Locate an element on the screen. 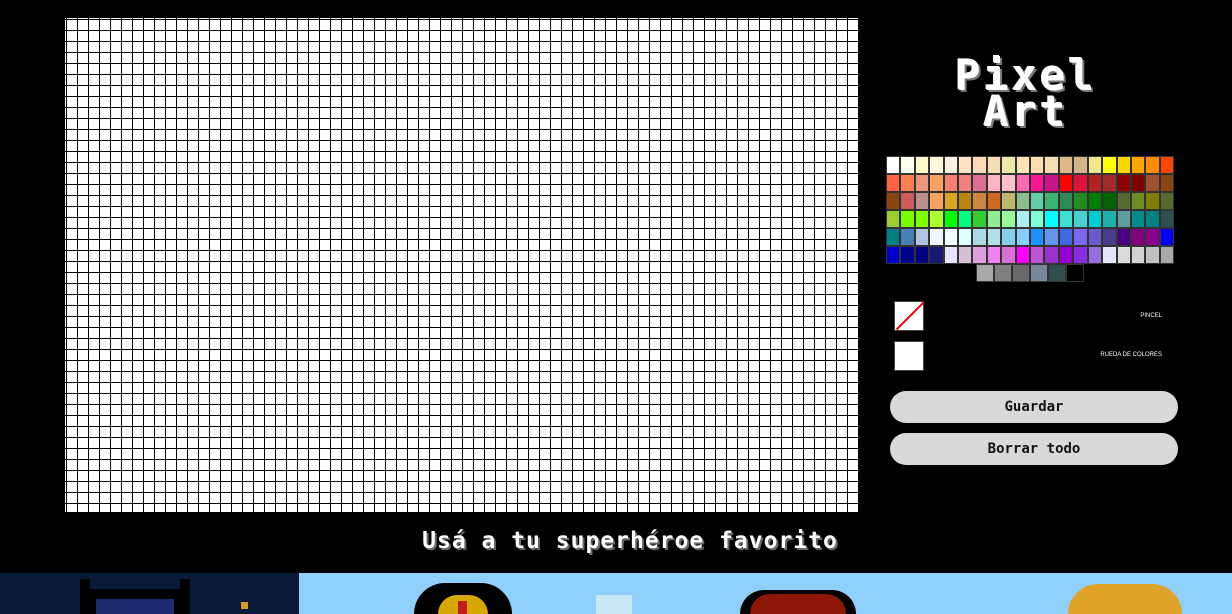  superhero-red-thumbnail is located at coordinates (798, 593).